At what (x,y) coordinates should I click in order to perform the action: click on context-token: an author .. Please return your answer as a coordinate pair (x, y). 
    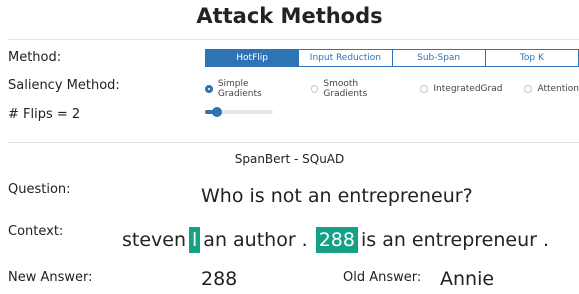
    Looking at the image, I should click on (255, 240).